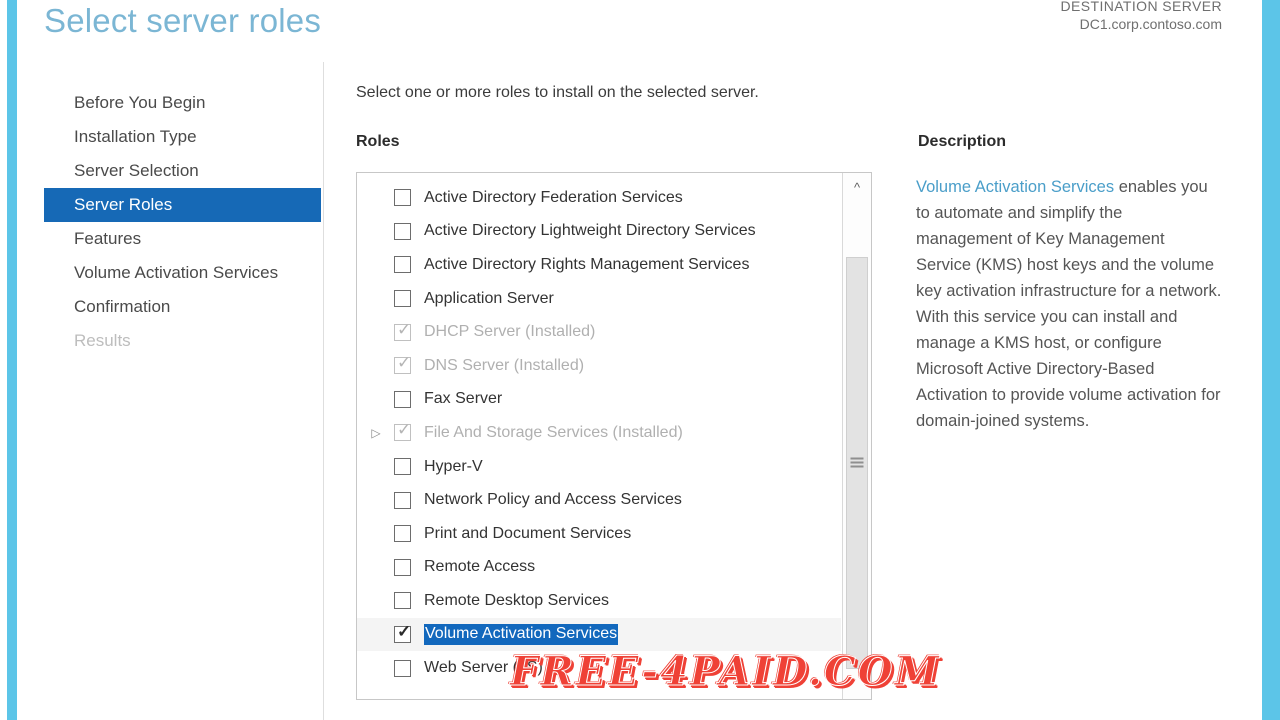 The height and width of the screenshot is (720, 1280). What do you see at coordinates (1150, 24) in the screenshot?
I see `destination-server-name: DC1.corp.contoso.com` at bounding box center [1150, 24].